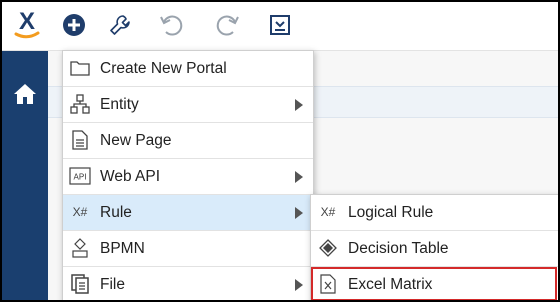 This screenshot has height=302, width=560. What do you see at coordinates (119, 104) in the screenshot?
I see `menu-item-label: Entity` at bounding box center [119, 104].